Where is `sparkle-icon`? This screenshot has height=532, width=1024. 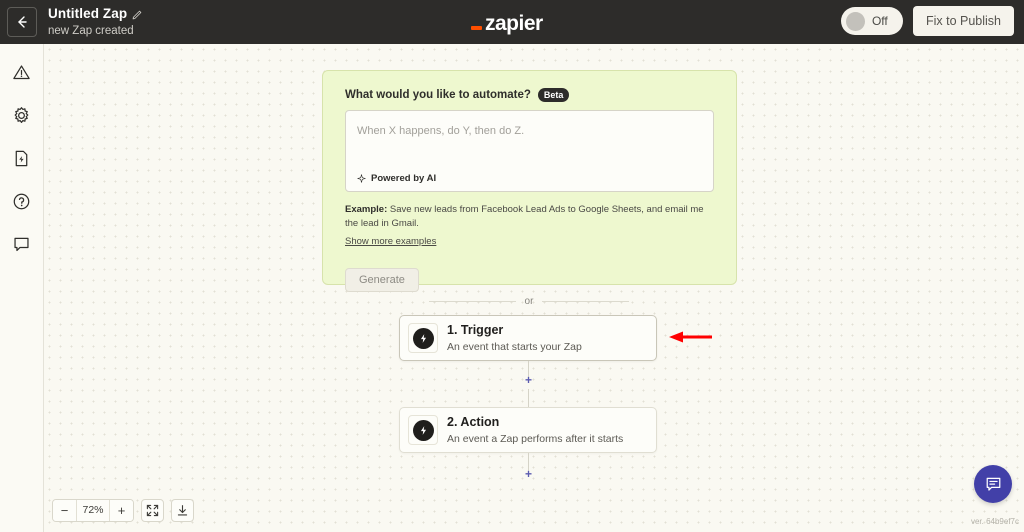 sparkle-icon is located at coordinates (361, 178).